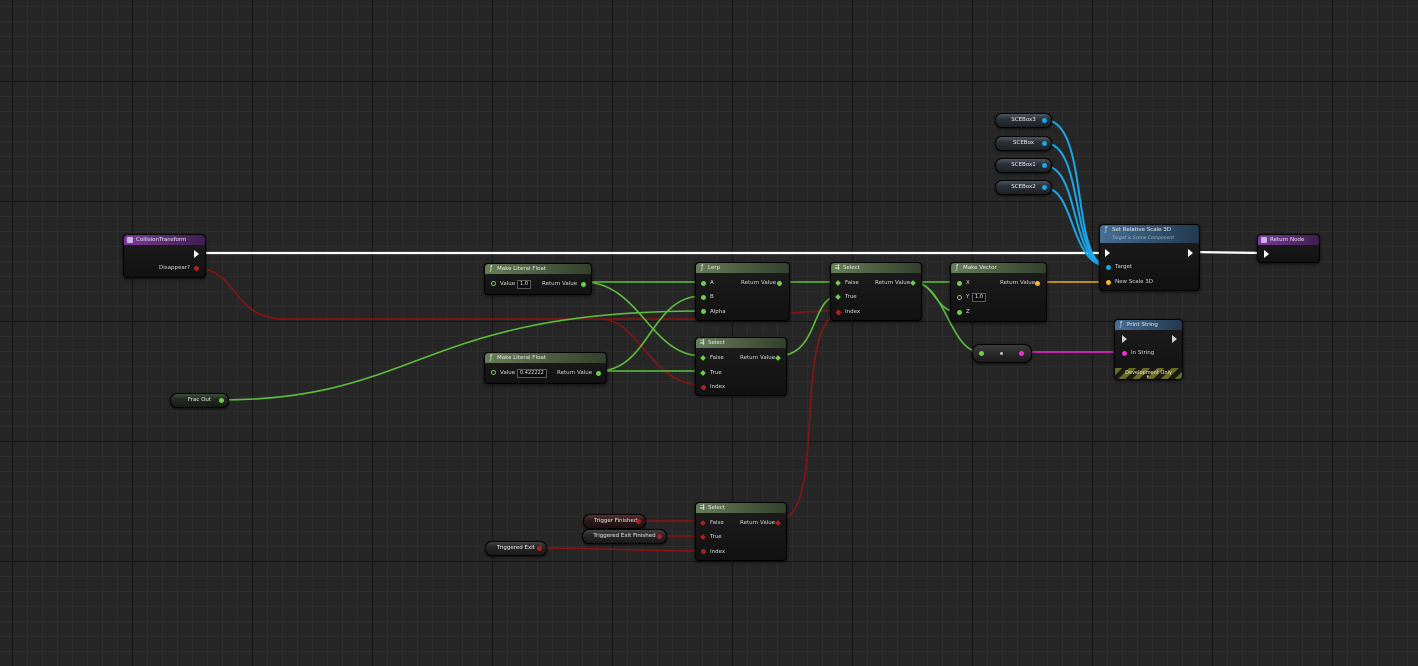  What do you see at coordinates (532, 373) in the screenshot?
I see `value-field: 0.422222` at bounding box center [532, 373].